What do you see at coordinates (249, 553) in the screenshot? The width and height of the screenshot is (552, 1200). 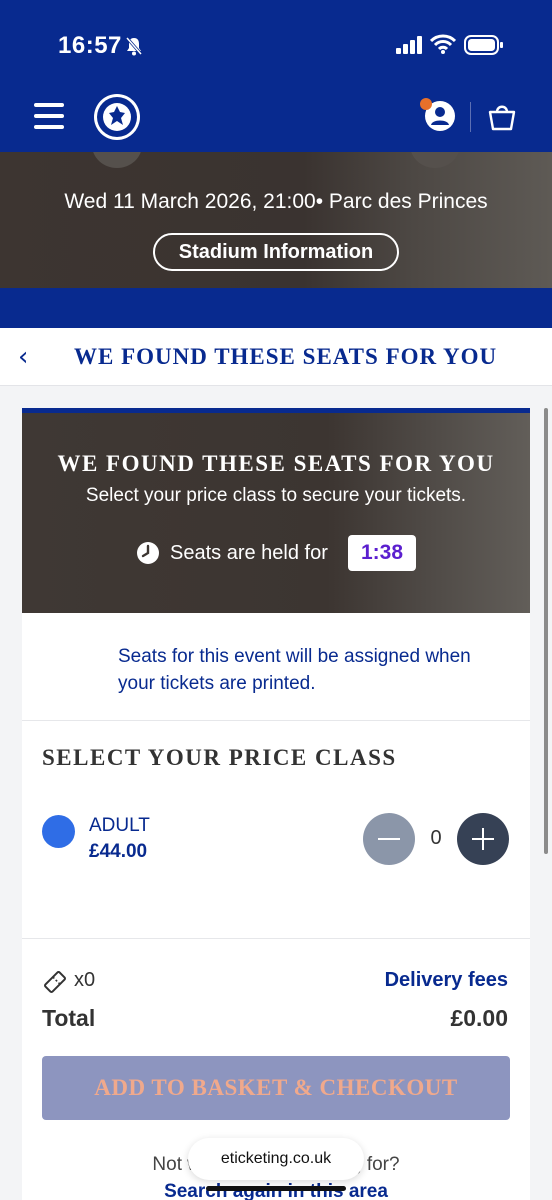 I see `seats-held-label: Seats are held for` at bounding box center [249, 553].